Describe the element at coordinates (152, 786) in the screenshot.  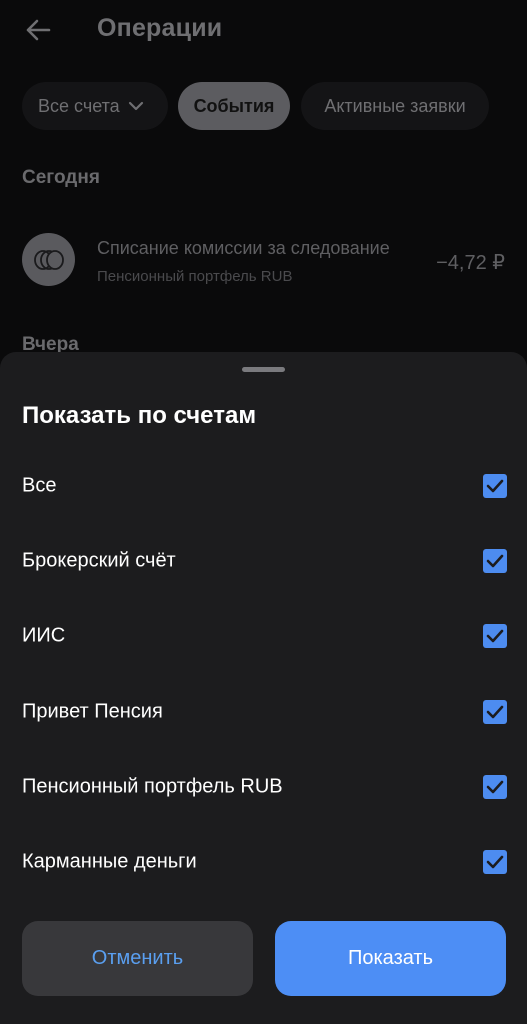
I see `account-option-label: Пенсионный портфель RUB` at that location.